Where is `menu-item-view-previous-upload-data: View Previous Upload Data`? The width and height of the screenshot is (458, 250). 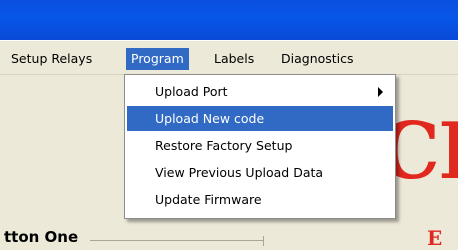 menu-item-view-previous-upload-data: View Previous Upload Data is located at coordinates (260, 172).